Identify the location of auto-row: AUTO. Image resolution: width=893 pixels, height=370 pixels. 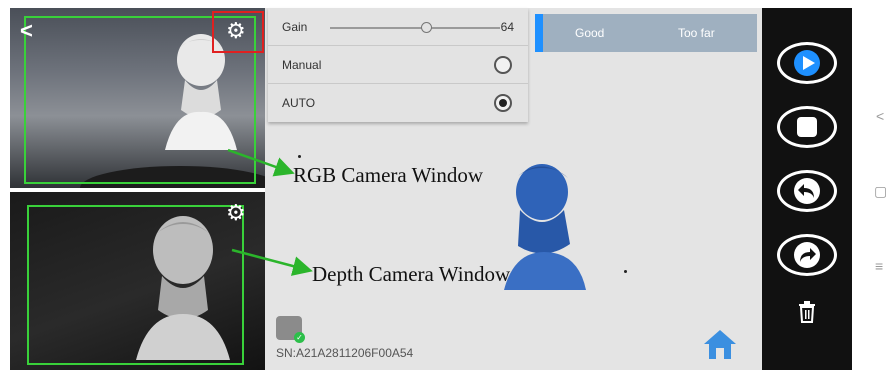
(398, 103).